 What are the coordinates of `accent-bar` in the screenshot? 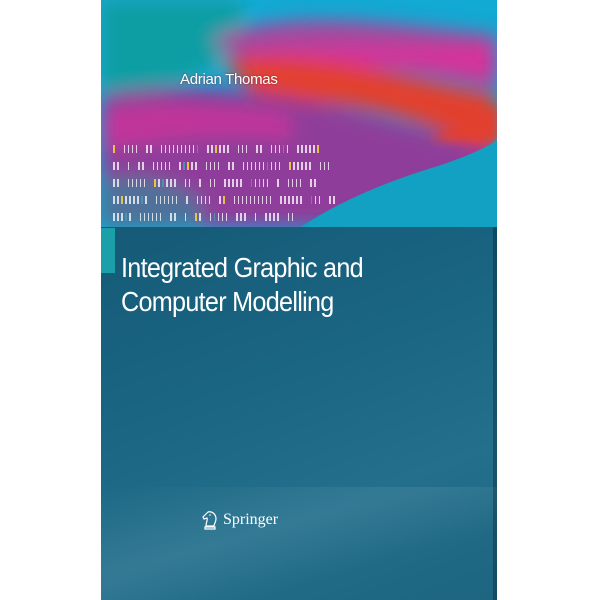 It's located at (108, 250).